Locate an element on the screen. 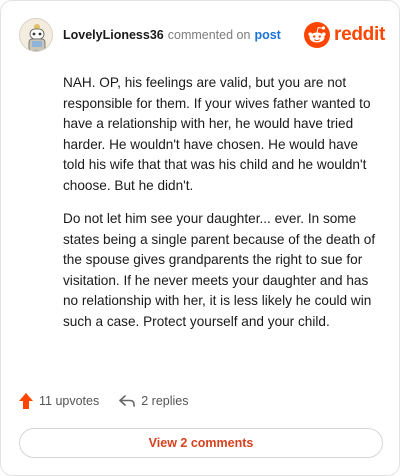 The image size is (400, 476). view-comments-button: View 2 comments is located at coordinates (201, 443).